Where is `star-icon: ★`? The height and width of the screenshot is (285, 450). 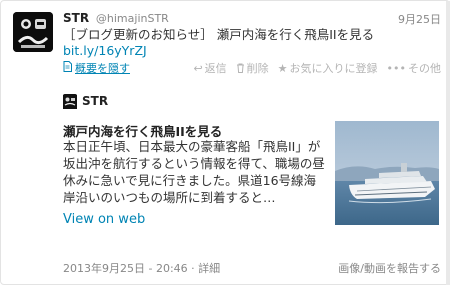 star-icon: ★ is located at coordinates (282, 68).